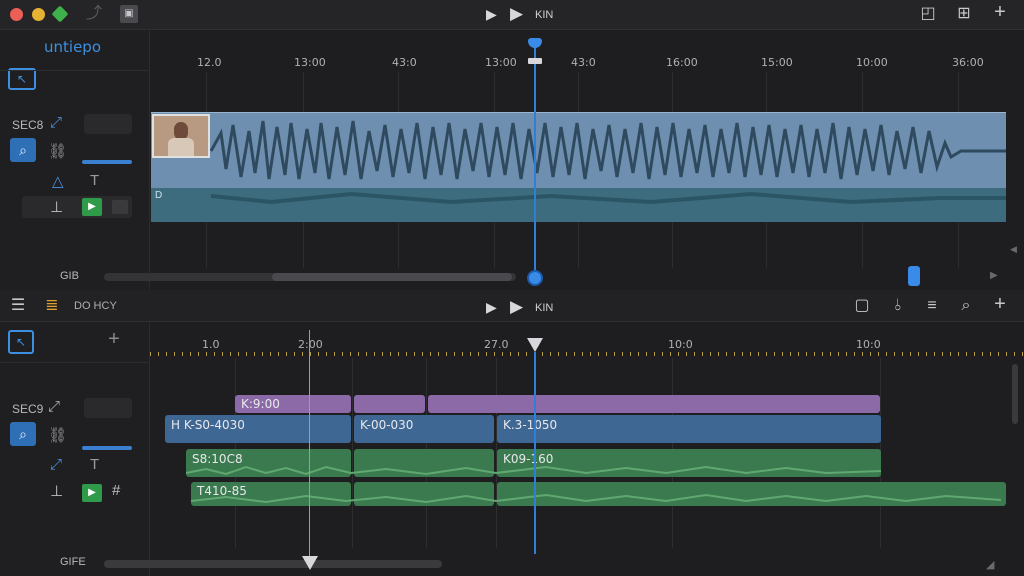 The image size is (1024, 576). Describe the element at coordinates (28, 409) in the screenshot. I see `track-label: SEC9` at that location.